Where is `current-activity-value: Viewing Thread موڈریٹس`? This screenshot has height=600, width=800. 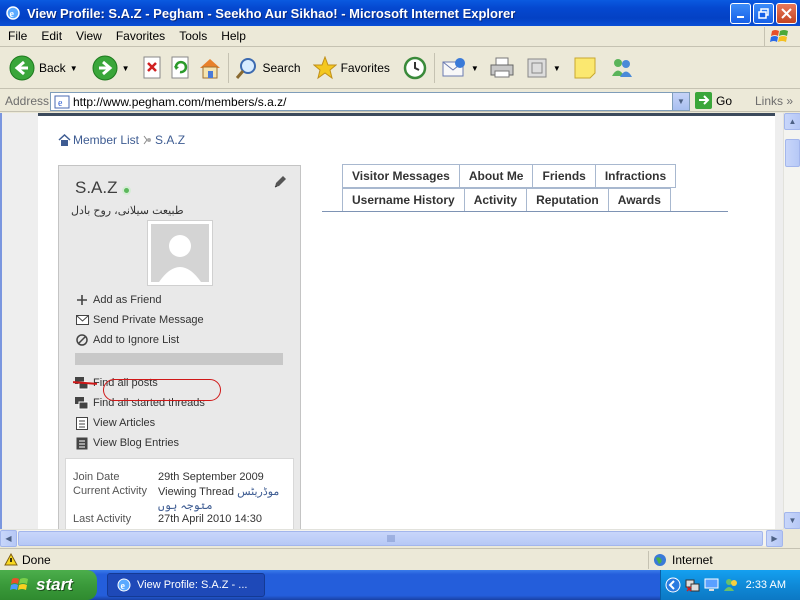
current-activity-value: Viewing Thread موڈریٹس is located at coordinates (218, 491).